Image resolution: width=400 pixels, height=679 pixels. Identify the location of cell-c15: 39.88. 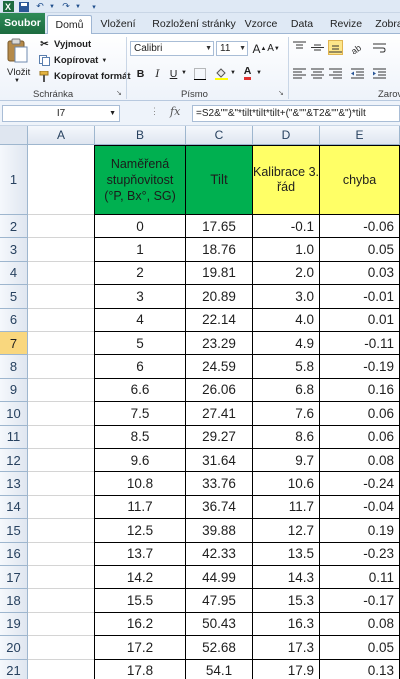
(219, 531).